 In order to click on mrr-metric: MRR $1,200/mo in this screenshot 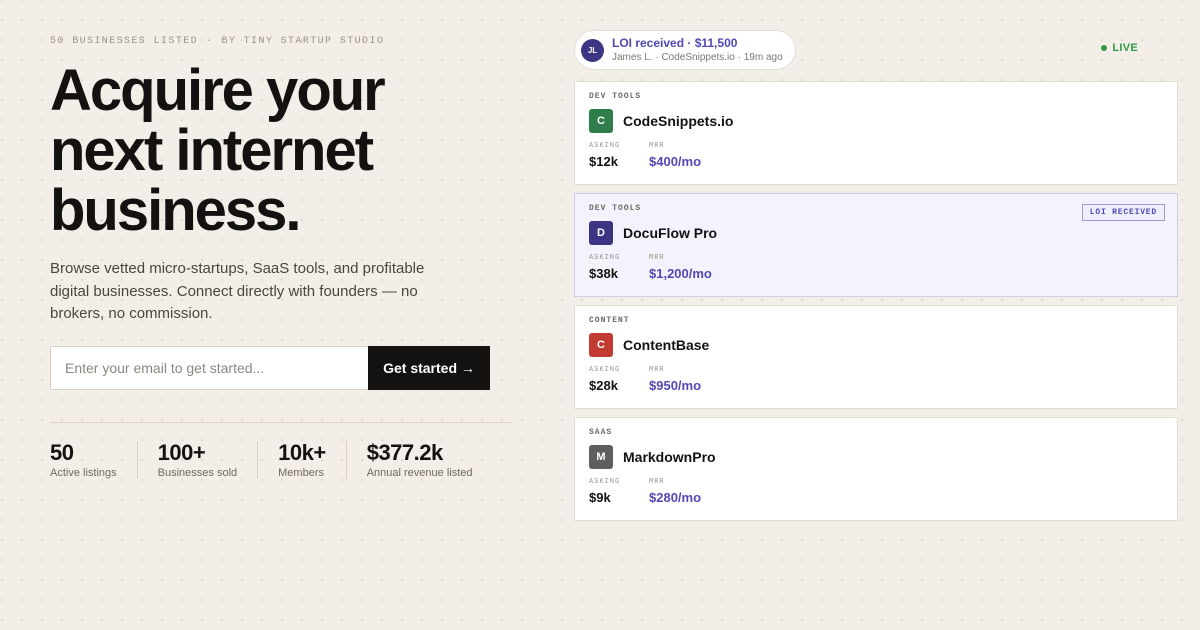, I will do `click(680, 267)`.